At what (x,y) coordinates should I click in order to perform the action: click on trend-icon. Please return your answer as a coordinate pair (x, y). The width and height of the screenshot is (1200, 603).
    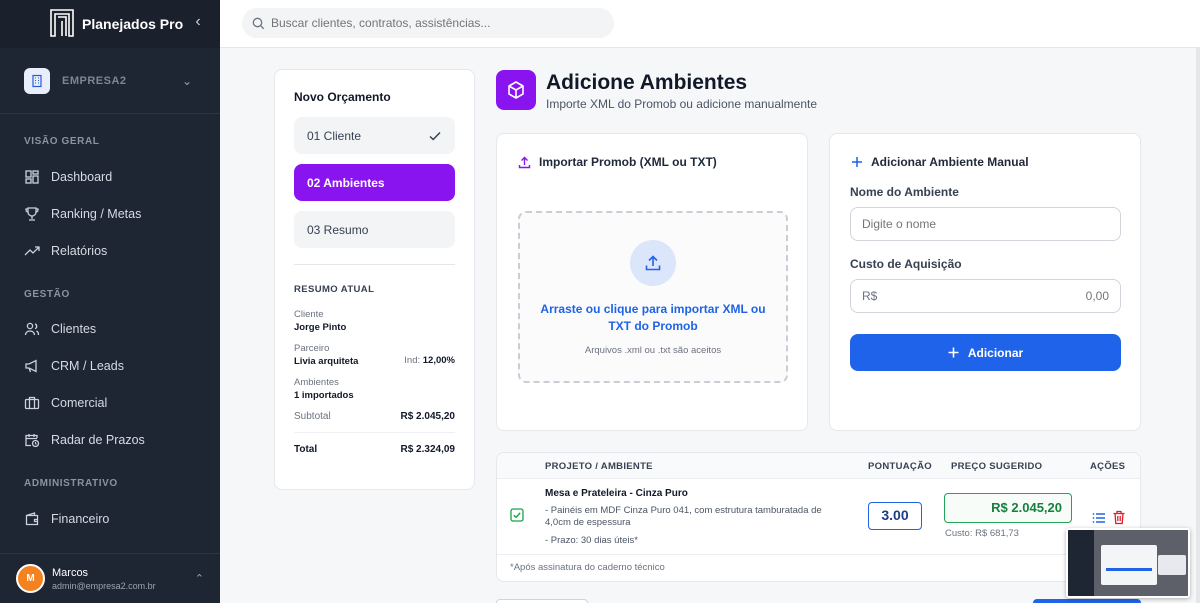
    Looking at the image, I should click on (32, 250).